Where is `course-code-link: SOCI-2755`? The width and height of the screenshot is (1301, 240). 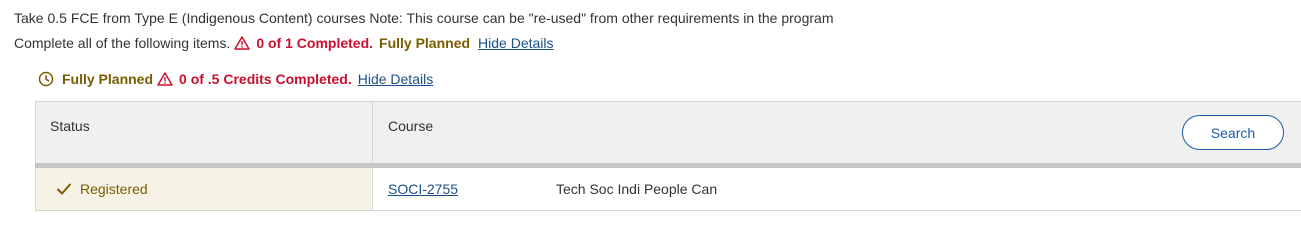 course-code-link: SOCI-2755 is located at coordinates (423, 189).